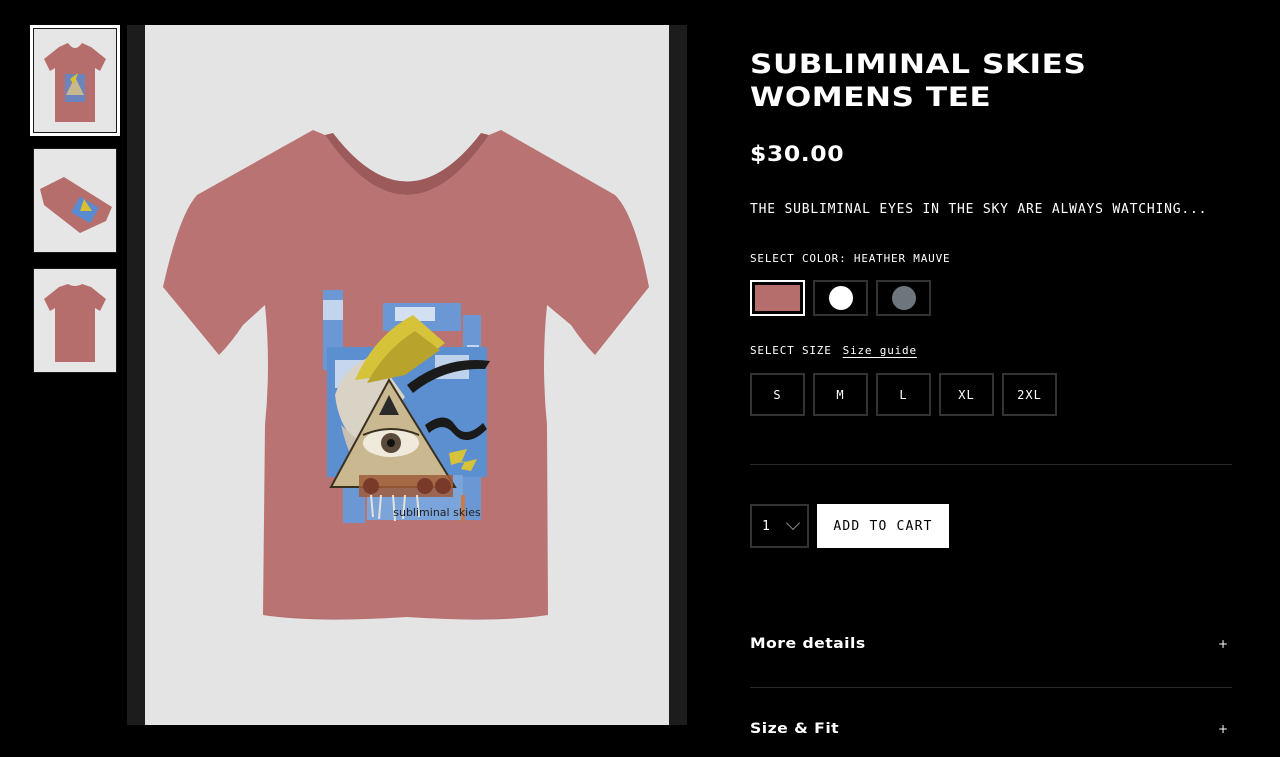  I want to click on size-option-s: S, so click(777, 394).